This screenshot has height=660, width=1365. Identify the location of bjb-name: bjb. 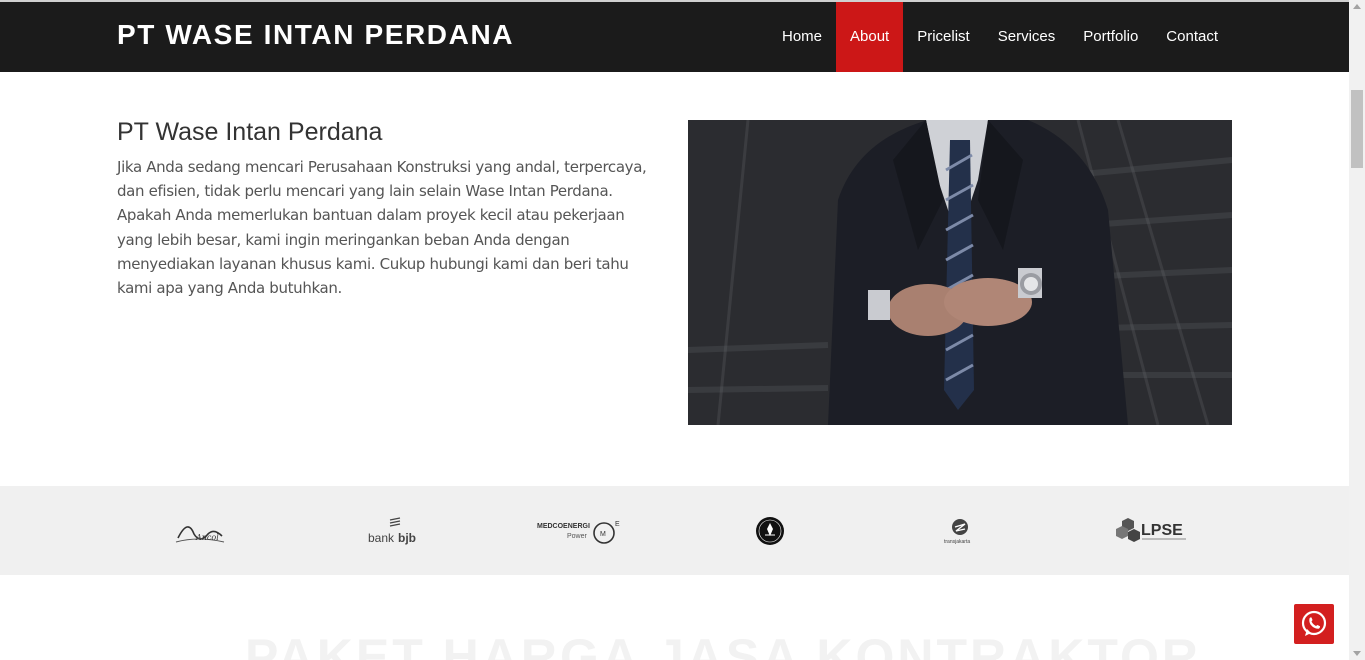
(407, 538).